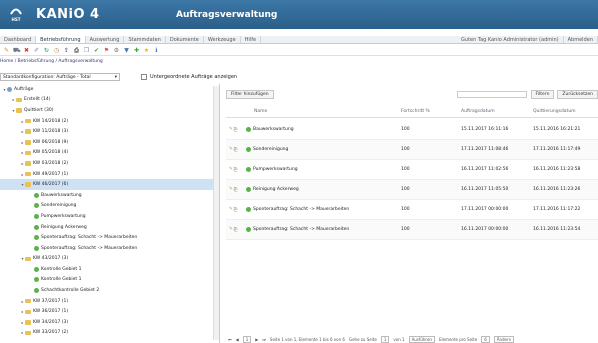 The width and height of the screenshot is (598, 343). Describe the element at coordinates (216, 213) in the screenshot. I see `tree-scrollbar` at that location.